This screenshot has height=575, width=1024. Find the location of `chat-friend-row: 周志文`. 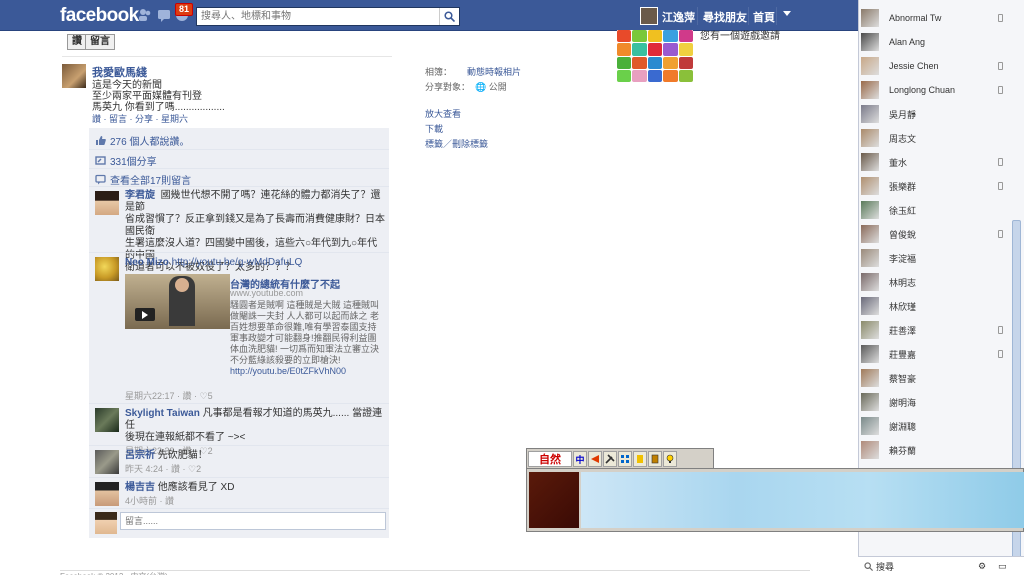

chat-friend-row: 周志文 is located at coordinates (932, 138).